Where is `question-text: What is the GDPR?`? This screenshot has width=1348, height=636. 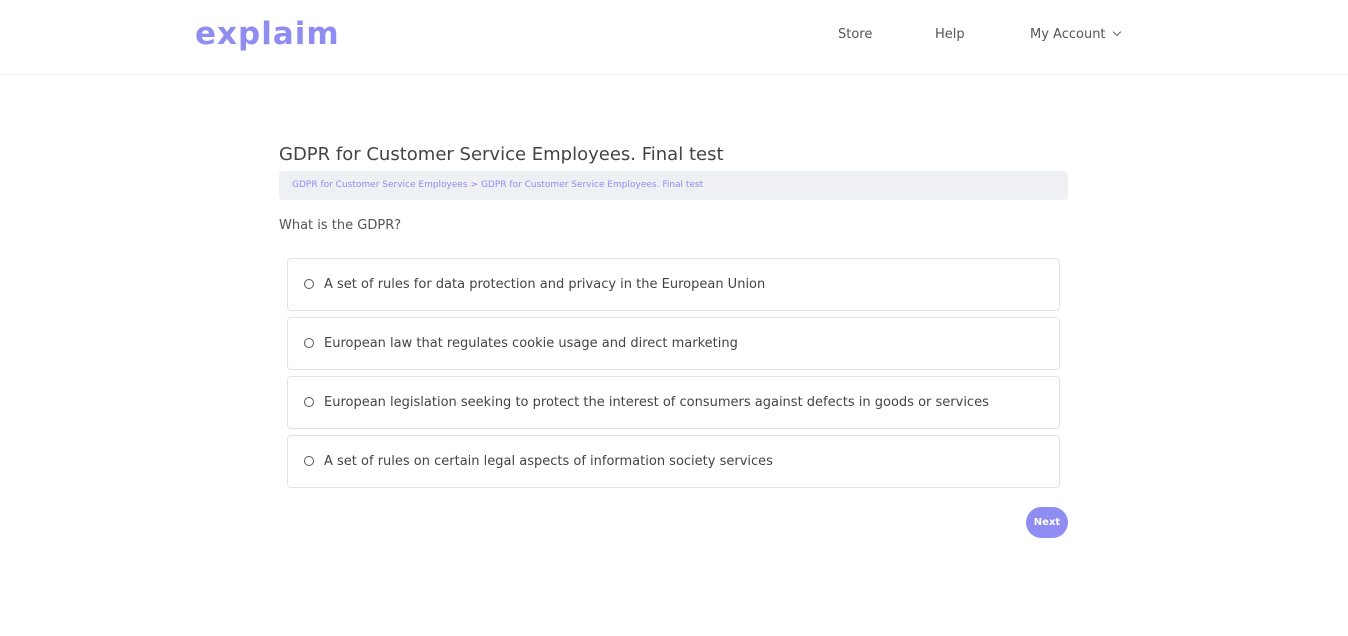 question-text: What is the GDPR? is located at coordinates (340, 225).